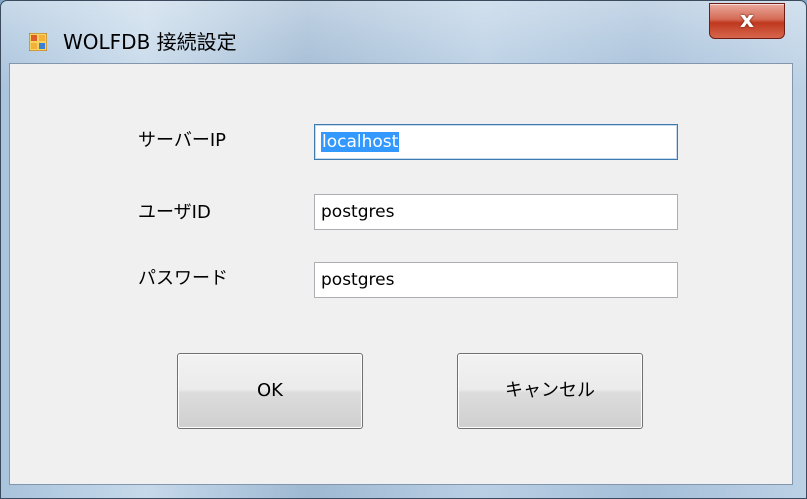 The width and height of the screenshot is (807, 499). Describe the element at coordinates (38, 42) in the screenshot. I see `app-icon` at that location.